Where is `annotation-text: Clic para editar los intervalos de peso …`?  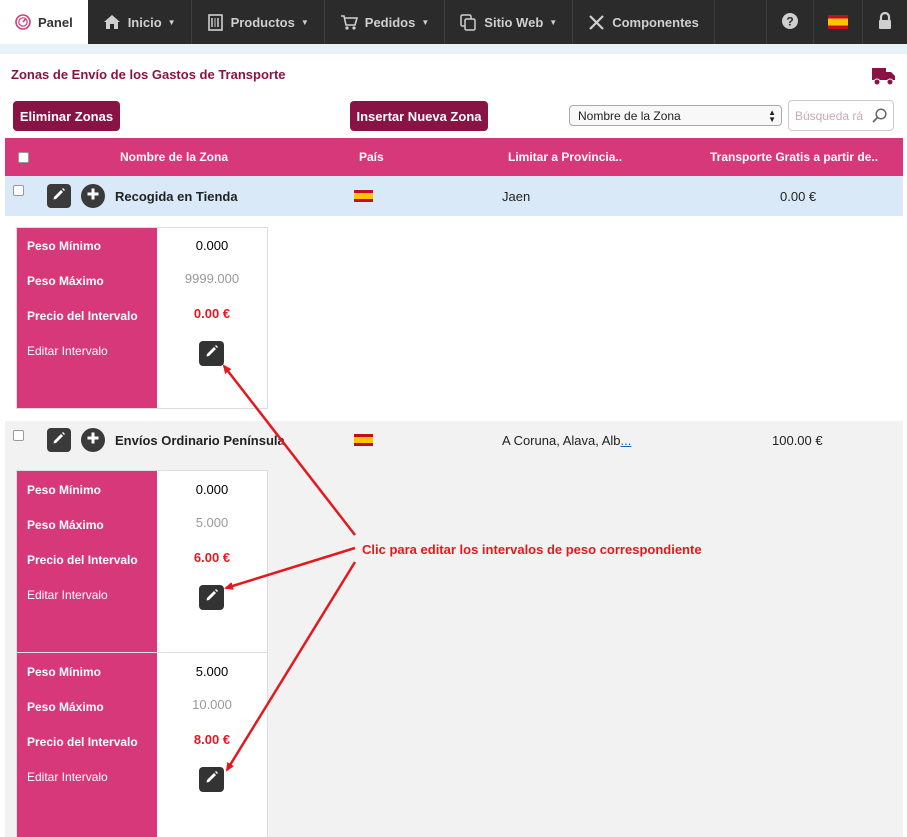 annotation-text: Clic para editar los intervalos de peso … is located at coordinates (532, 549).